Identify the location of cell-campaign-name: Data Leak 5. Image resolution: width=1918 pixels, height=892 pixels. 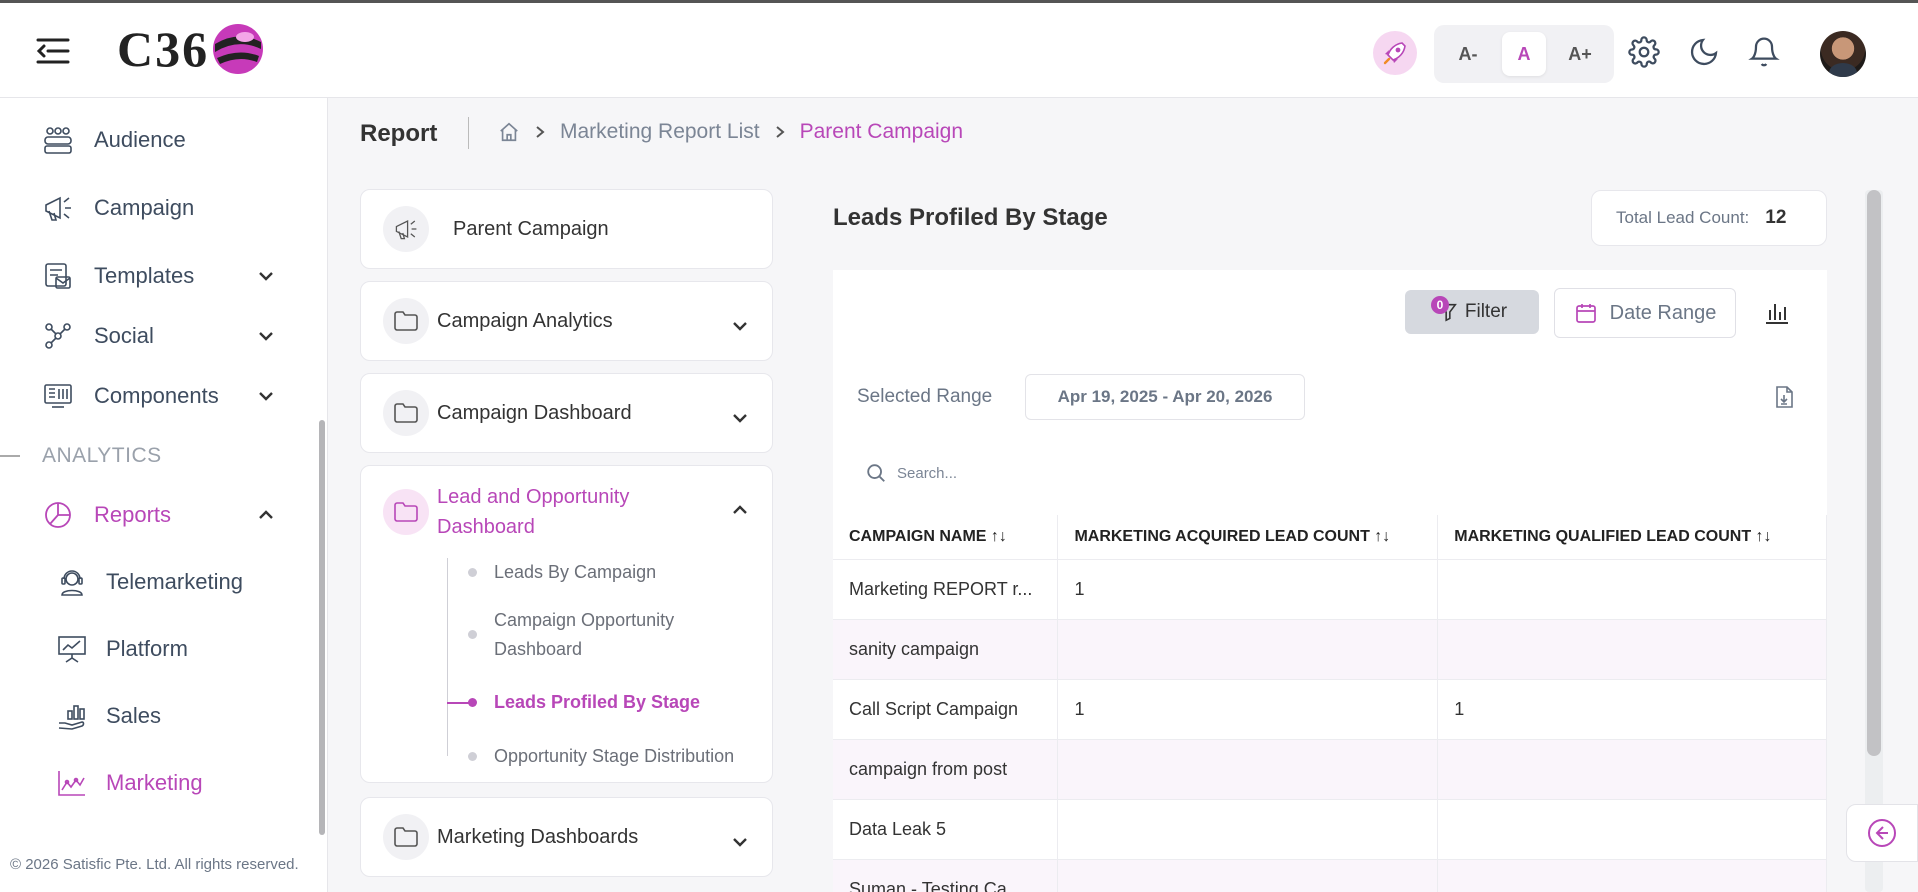
(946, 828).